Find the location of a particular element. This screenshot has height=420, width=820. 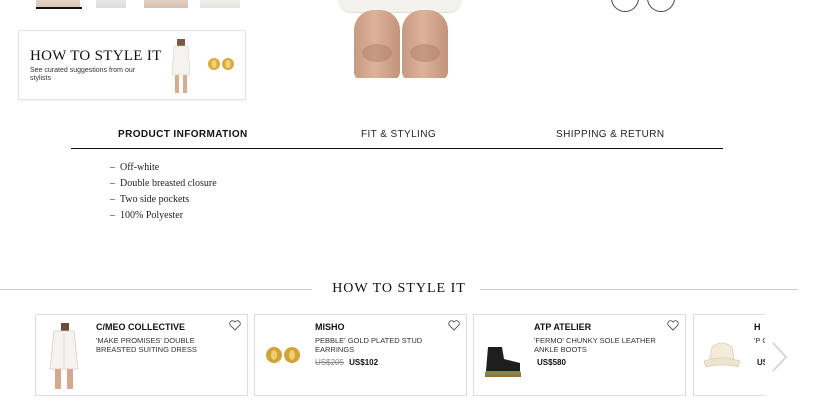

dress-thumbnail-icon is located at coordinates (181, 66).